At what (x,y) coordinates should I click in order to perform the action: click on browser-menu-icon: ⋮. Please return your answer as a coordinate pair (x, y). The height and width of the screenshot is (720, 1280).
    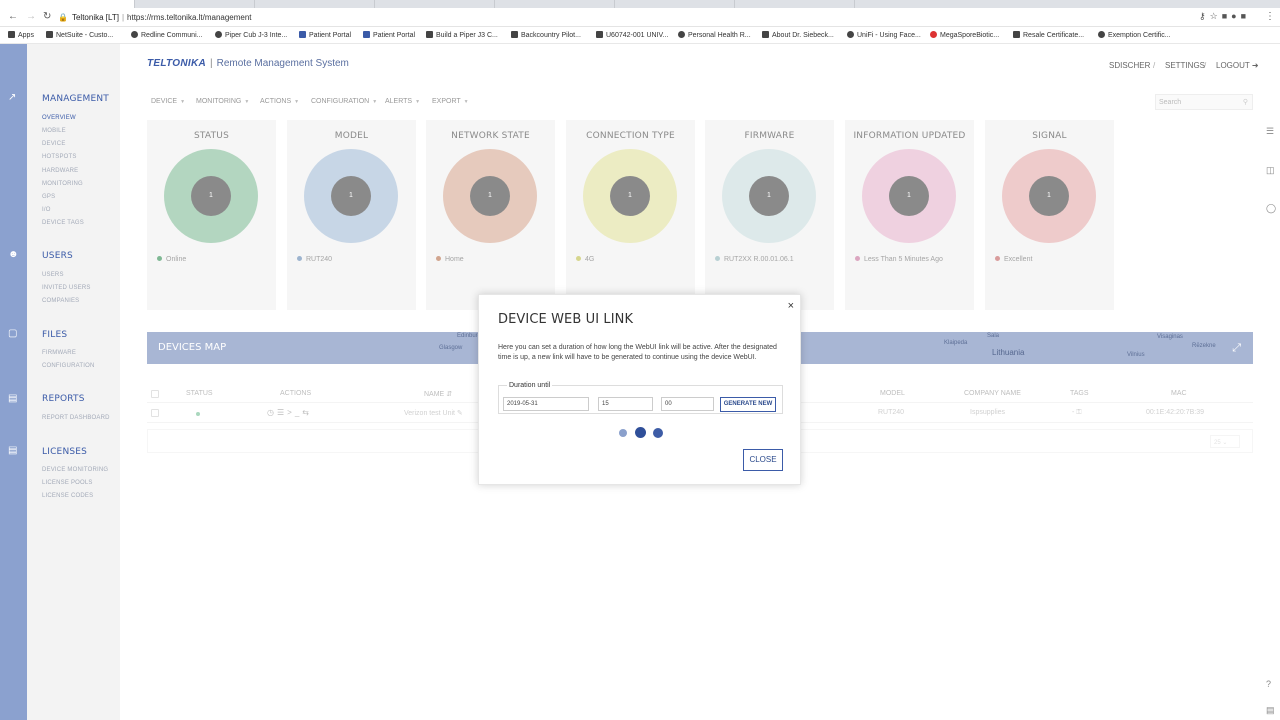
    Looking at the image, I should click on (1270, 16).